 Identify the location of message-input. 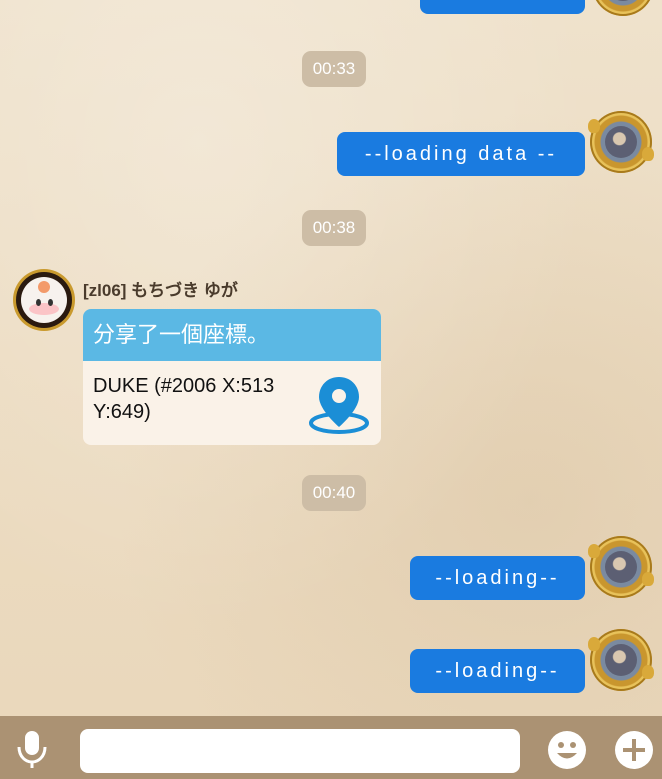
(300, 751).